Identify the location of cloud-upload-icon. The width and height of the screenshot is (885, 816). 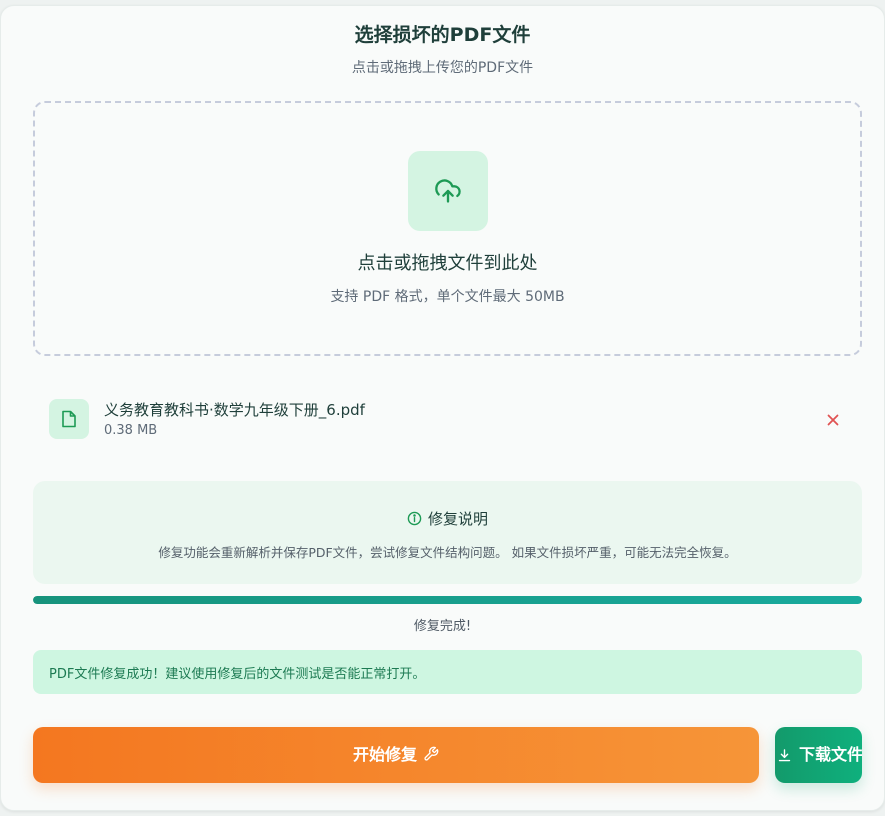
(448, 191).